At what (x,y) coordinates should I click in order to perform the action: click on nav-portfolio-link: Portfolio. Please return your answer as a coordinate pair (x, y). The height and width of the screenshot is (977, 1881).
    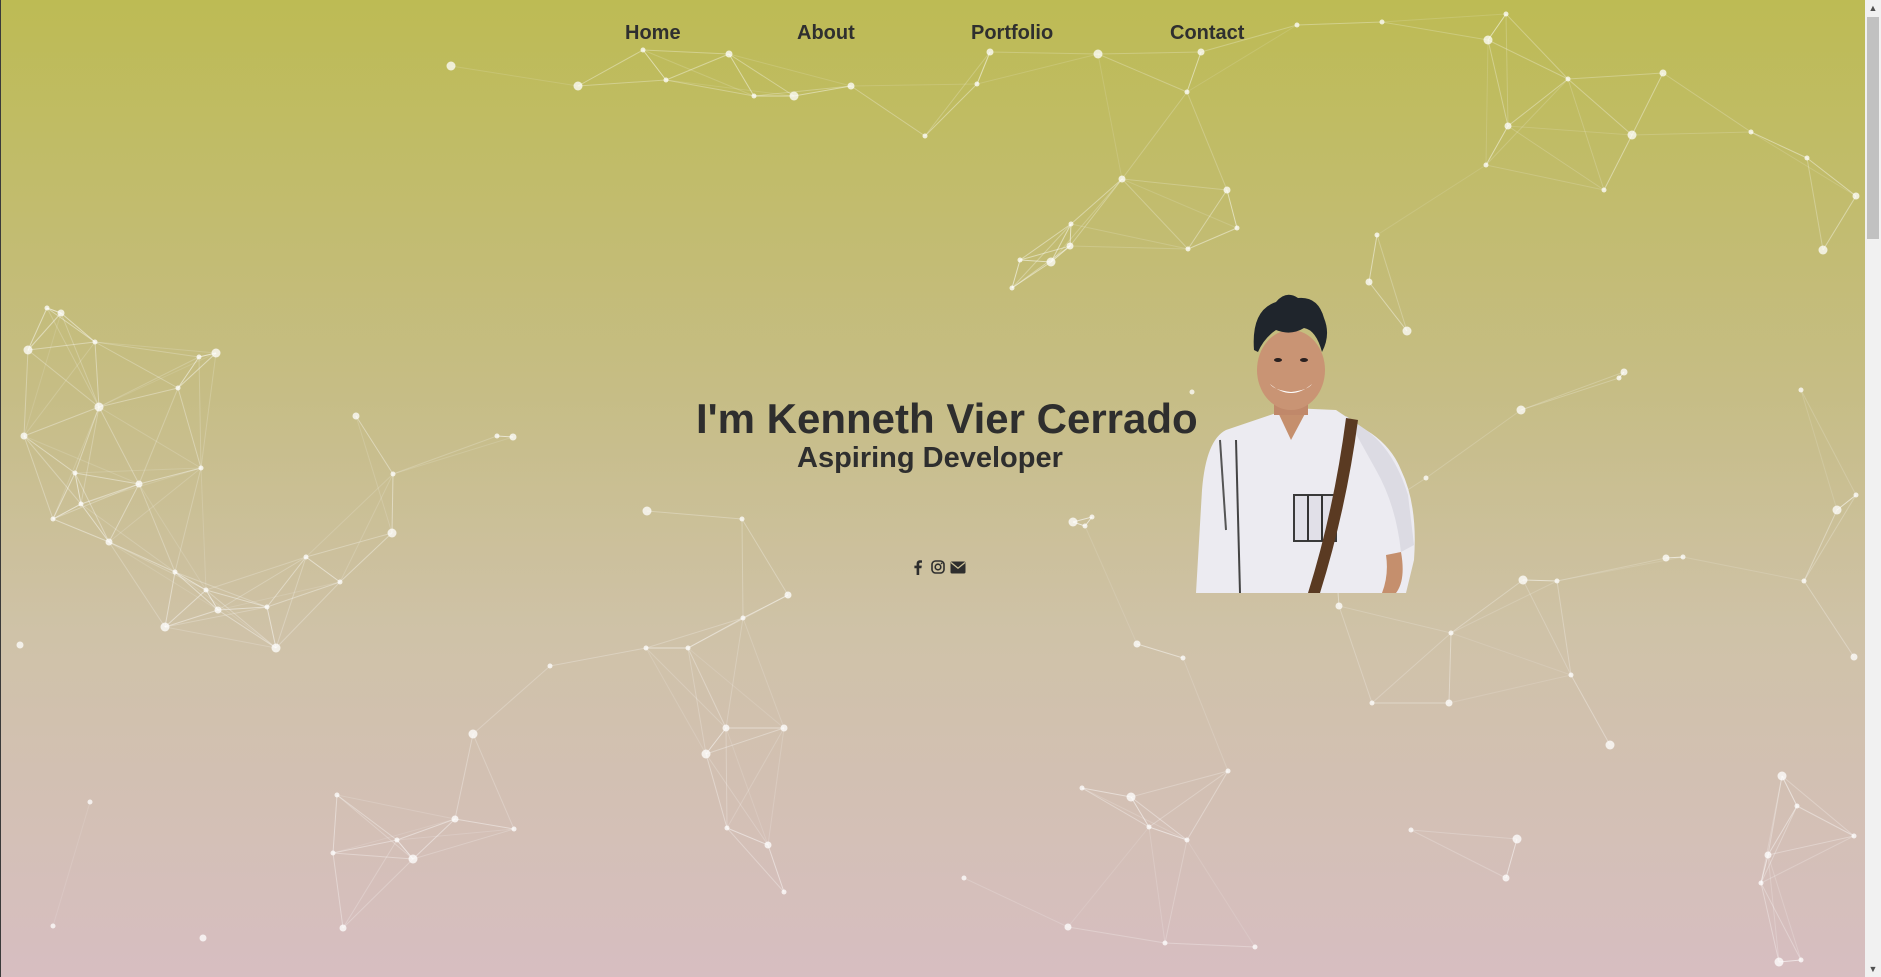
    Looking at the image, I should click on (1012, 33).